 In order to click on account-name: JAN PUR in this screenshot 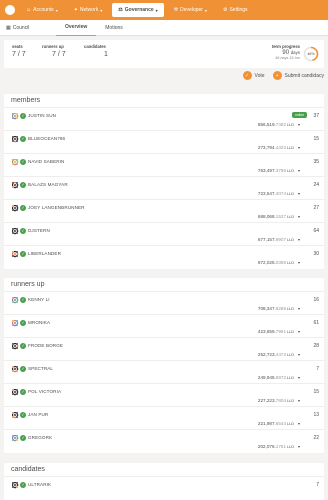, I will do `click(38, 414)`.